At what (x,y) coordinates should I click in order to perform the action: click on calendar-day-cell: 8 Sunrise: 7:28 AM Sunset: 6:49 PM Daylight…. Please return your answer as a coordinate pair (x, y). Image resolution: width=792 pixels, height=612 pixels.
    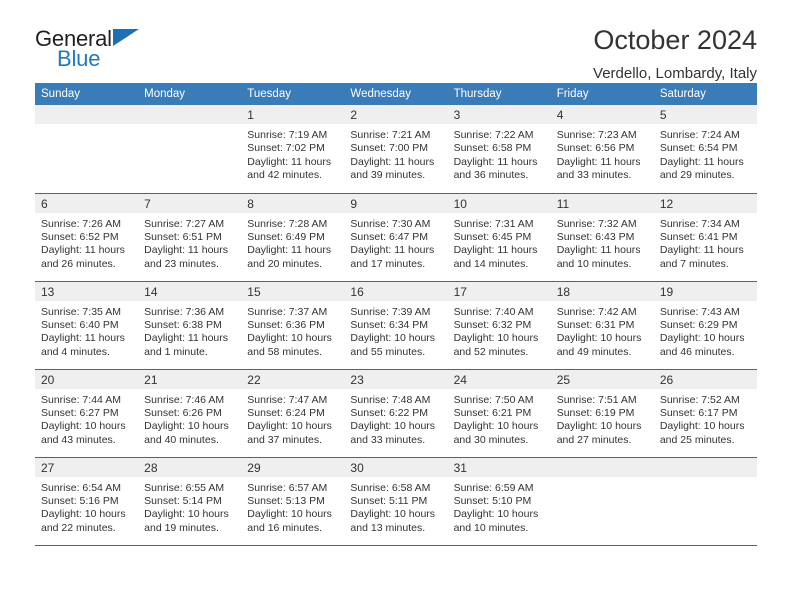
    Looking at the image, I should click on (293, 236).